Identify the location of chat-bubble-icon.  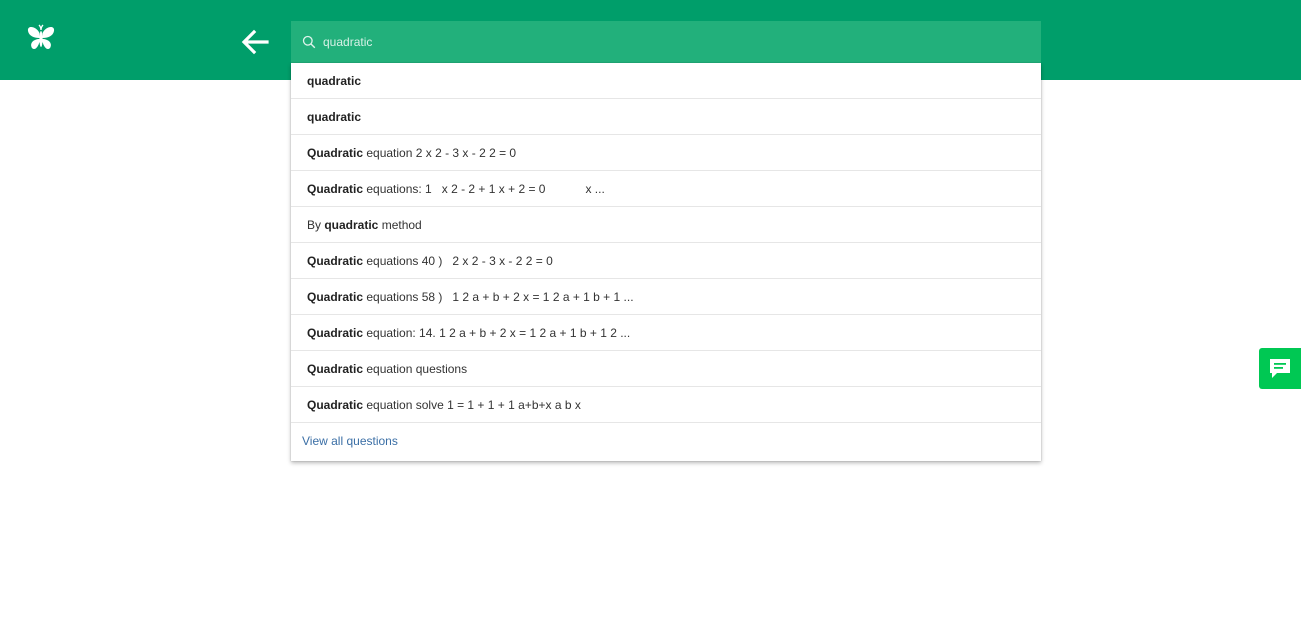
(1280, 368).